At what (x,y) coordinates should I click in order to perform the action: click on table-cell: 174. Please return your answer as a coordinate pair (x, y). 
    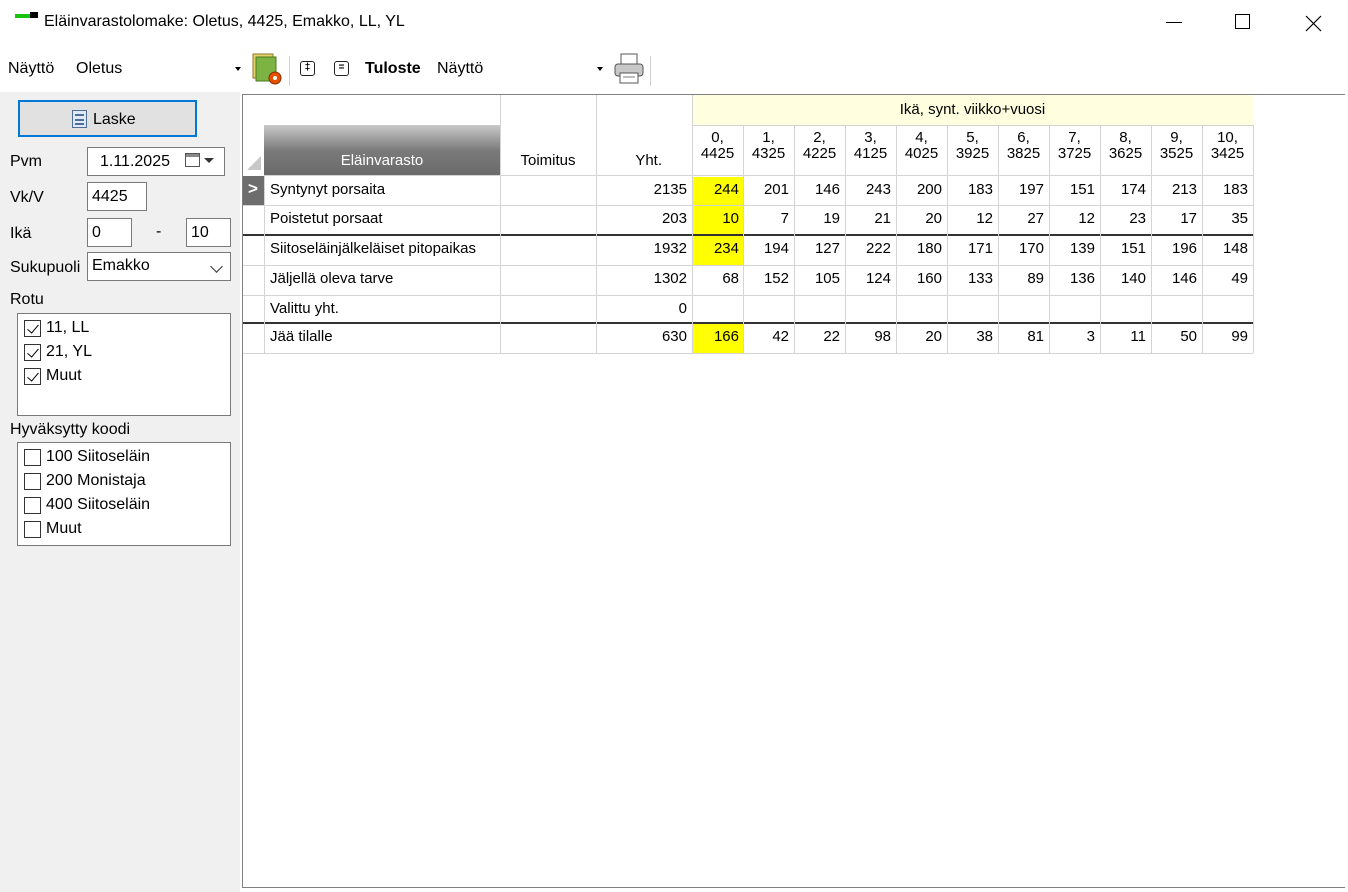
    Looking at the image, I should click on (1125, 191).